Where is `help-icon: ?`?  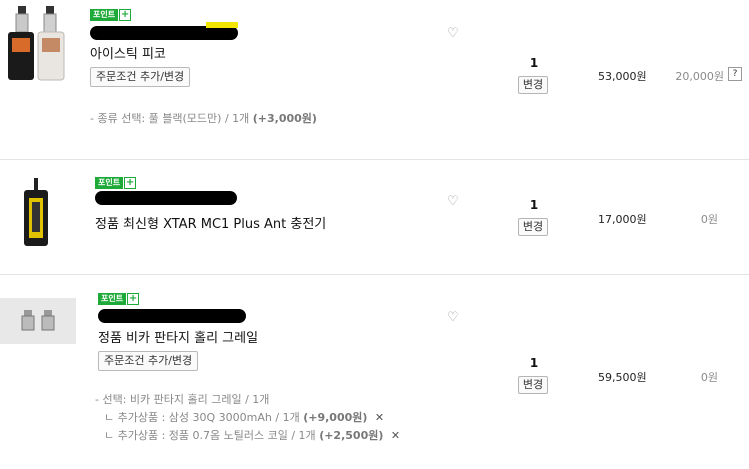
help-icon: ? is located at coordinates (735, 74).